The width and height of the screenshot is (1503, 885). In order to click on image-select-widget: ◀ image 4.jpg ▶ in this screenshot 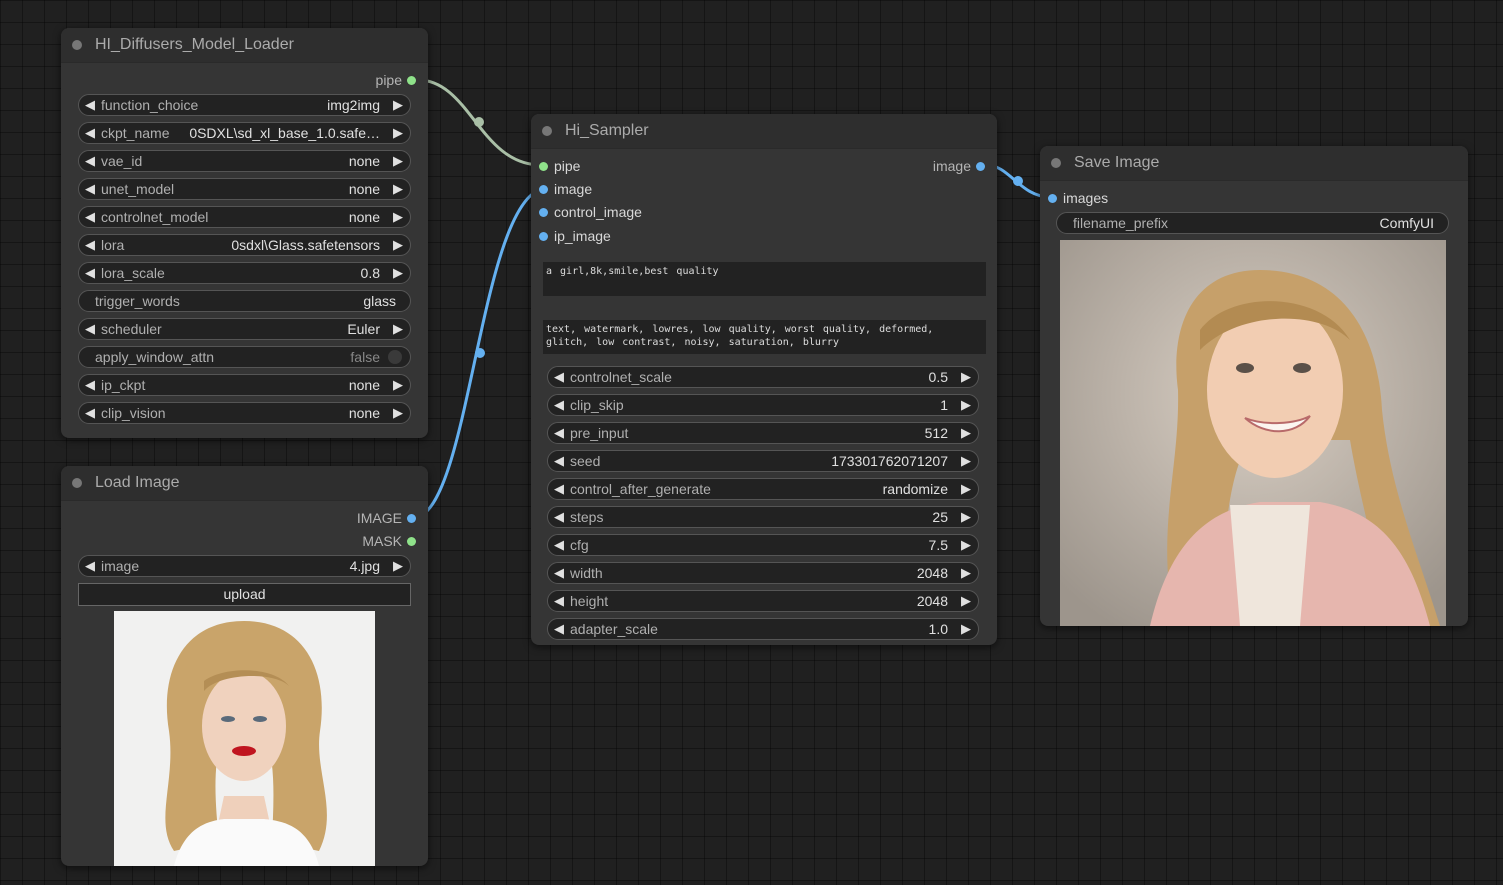, I will do `click(244, 566)`.